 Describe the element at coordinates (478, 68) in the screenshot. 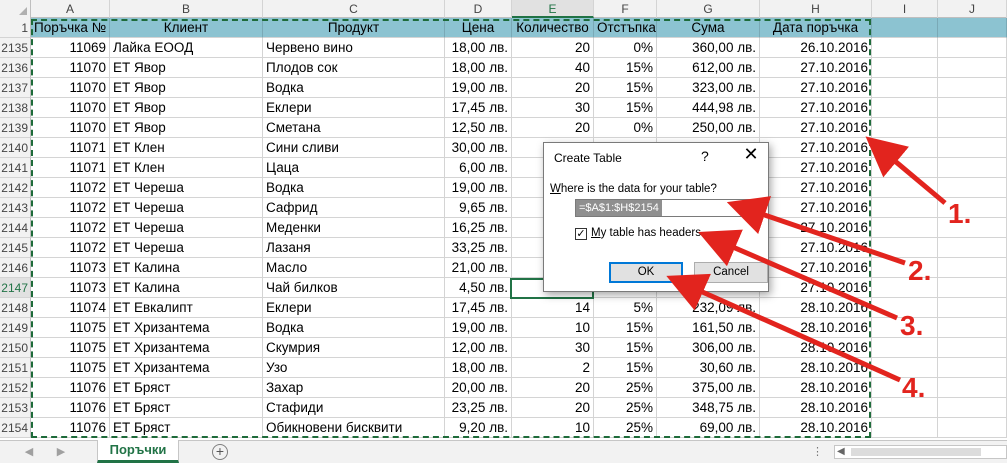

I see `cell-d: 18,00 лв.` at that location.